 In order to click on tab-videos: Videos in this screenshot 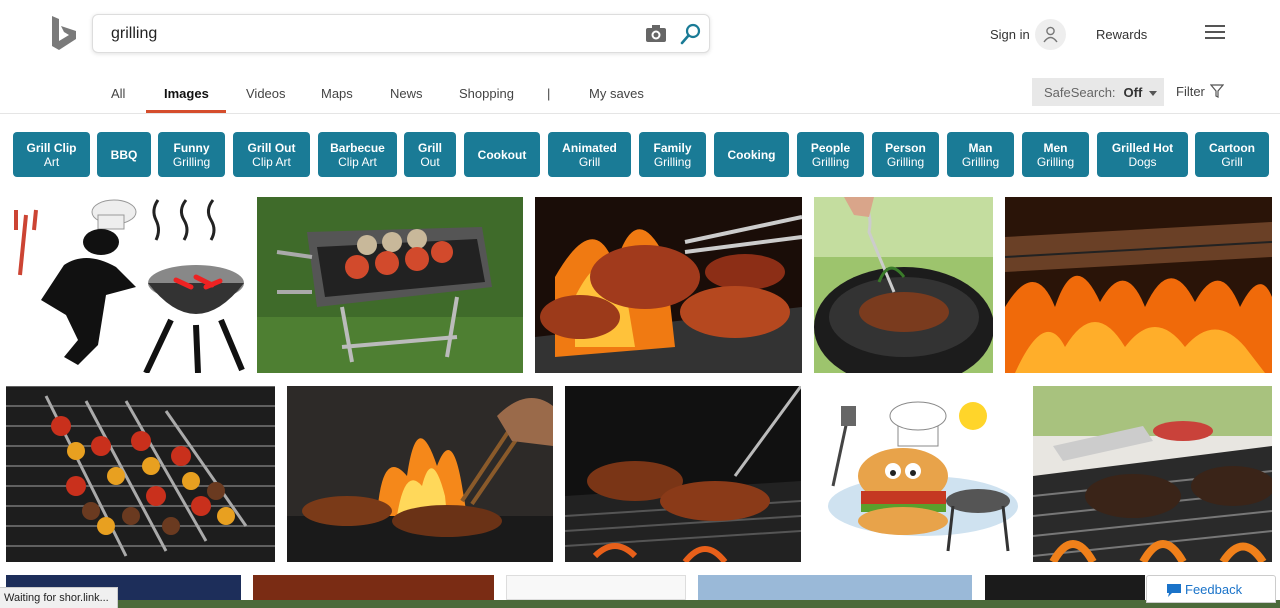, I will do `click(266, 93)`.